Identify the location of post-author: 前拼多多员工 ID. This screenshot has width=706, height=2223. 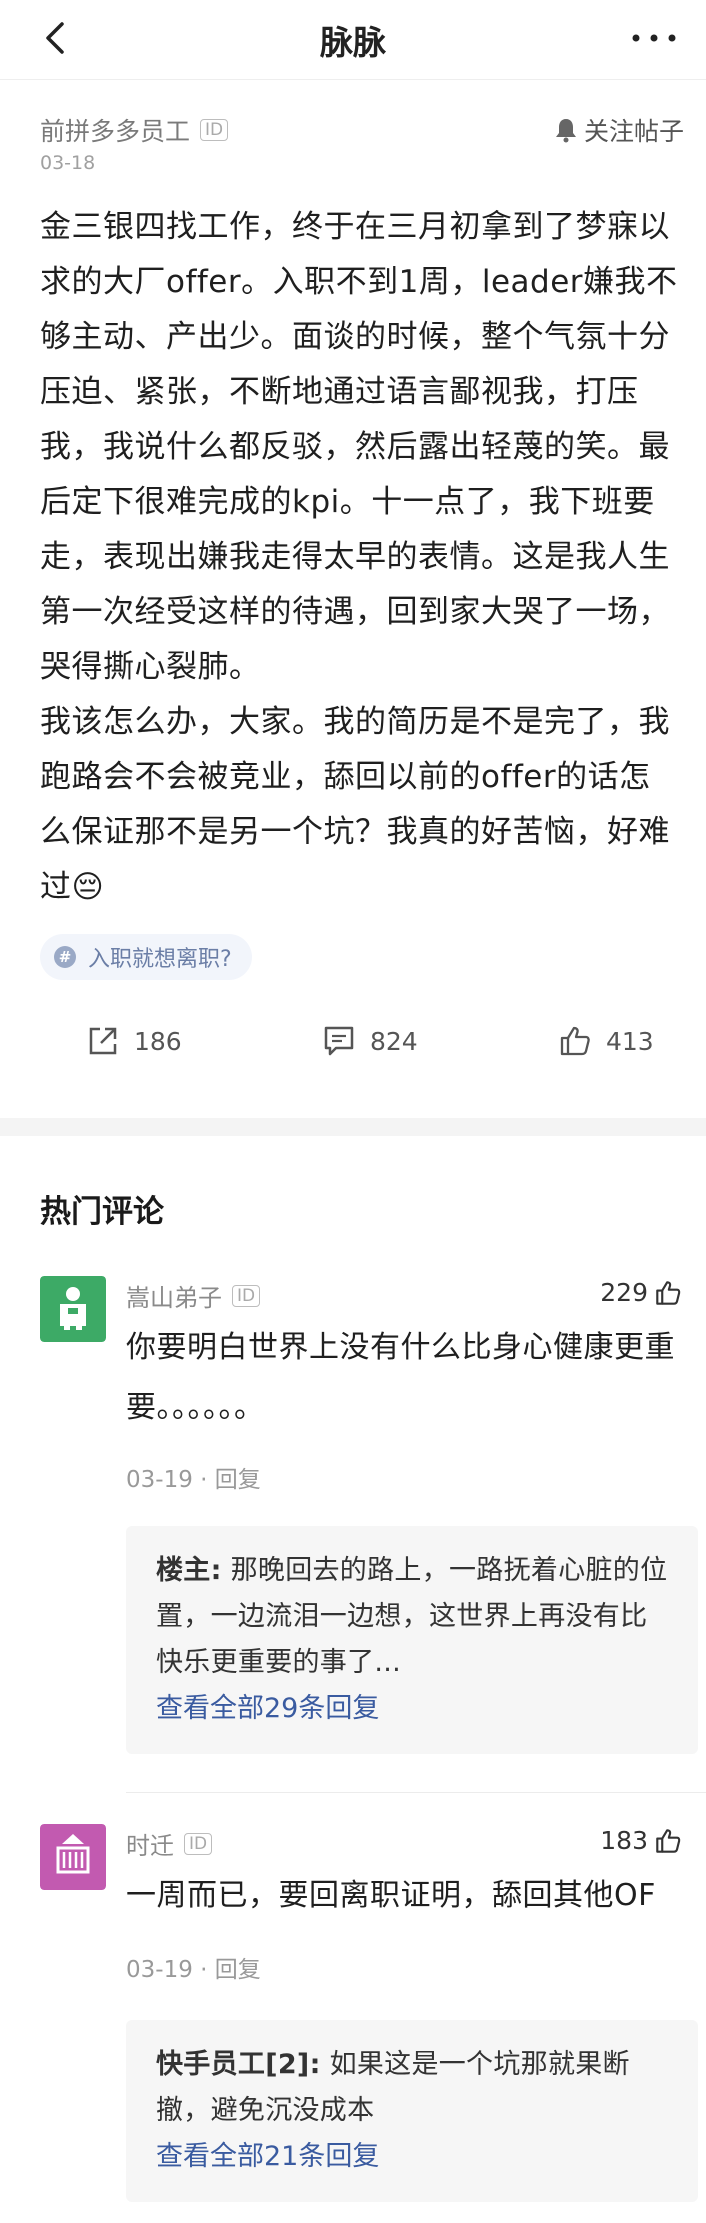
(134, 130).